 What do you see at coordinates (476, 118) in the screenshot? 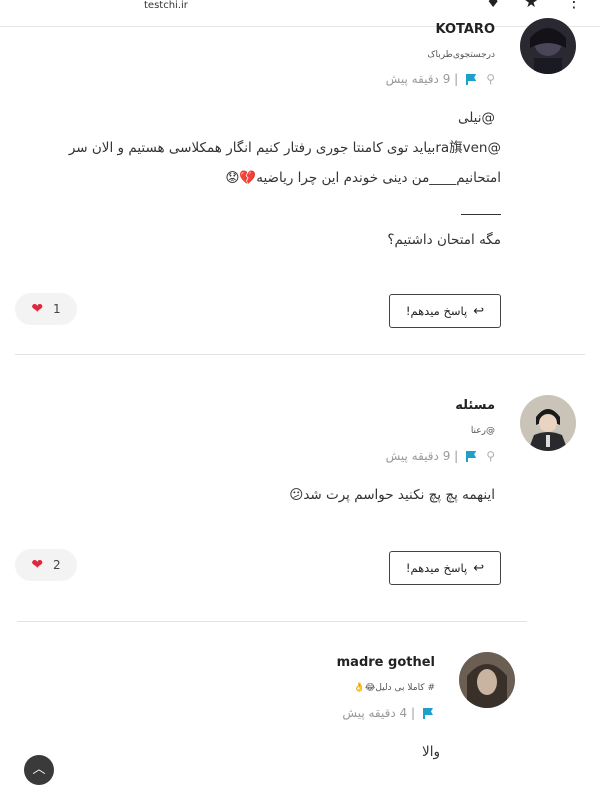
I see `comment-text-line: @نیلی` at bounding box center [476, 118].